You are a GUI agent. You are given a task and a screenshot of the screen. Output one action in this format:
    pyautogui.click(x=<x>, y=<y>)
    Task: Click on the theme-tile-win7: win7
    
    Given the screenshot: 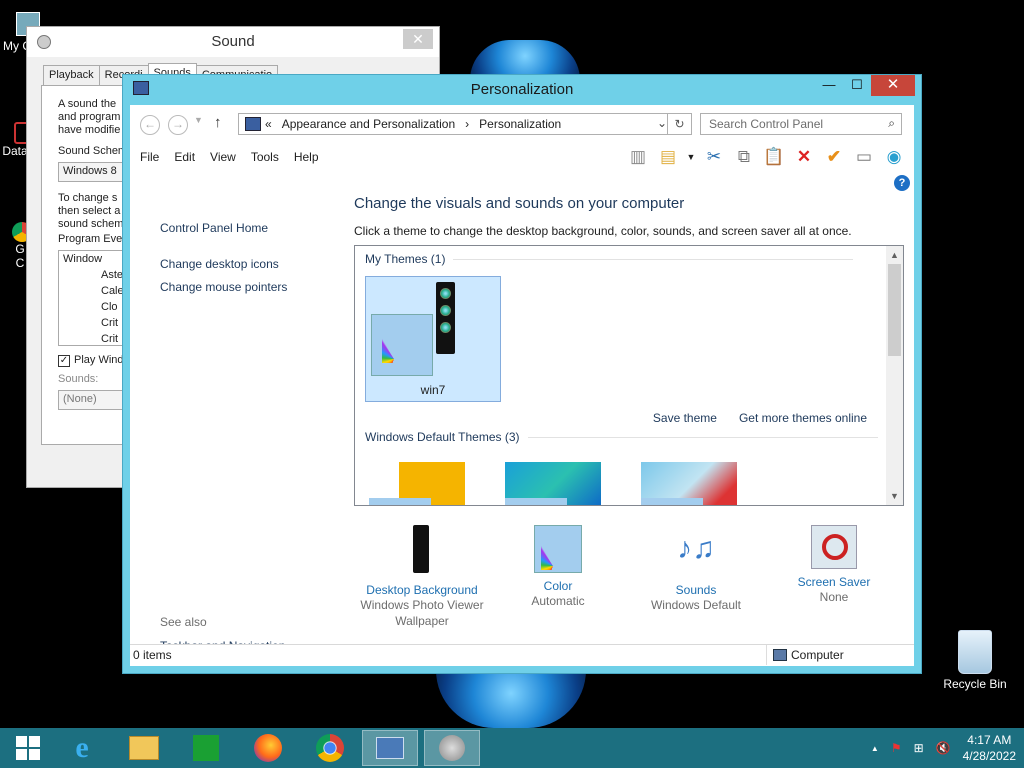 What is the action you would take?
    pyautogui.click(x=433, y=339)
    